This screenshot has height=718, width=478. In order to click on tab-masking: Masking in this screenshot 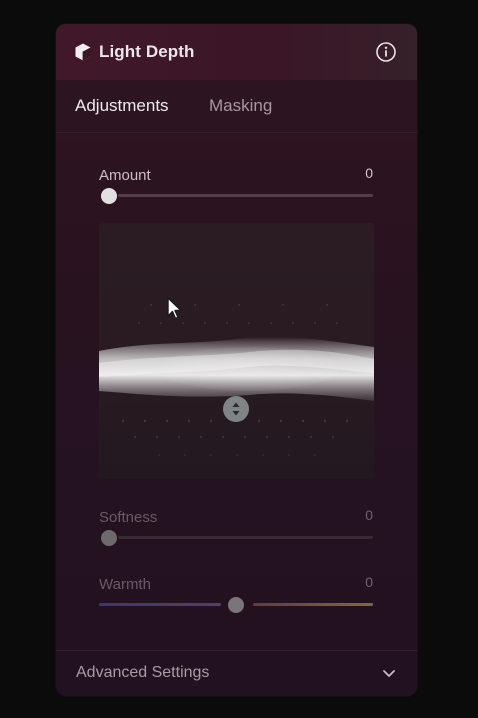, I will do `click(240, 106)`.